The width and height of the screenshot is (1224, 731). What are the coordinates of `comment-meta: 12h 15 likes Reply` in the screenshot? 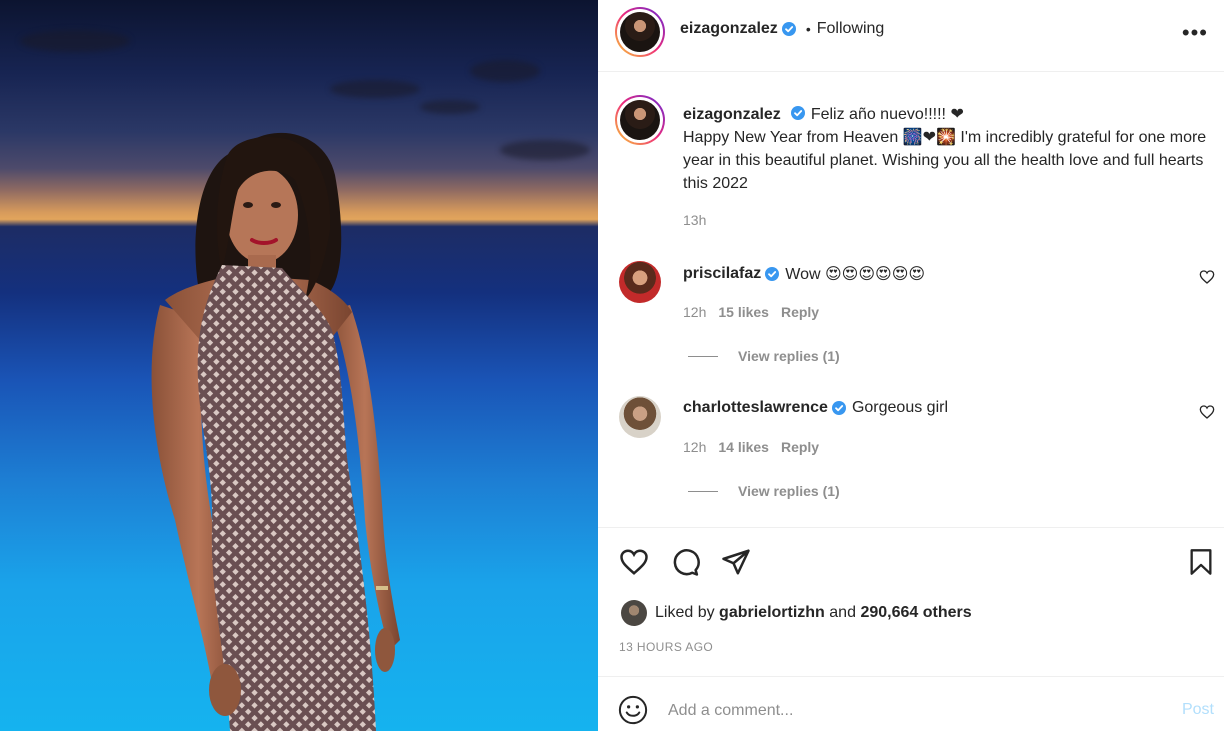 It's located at (751, 312).